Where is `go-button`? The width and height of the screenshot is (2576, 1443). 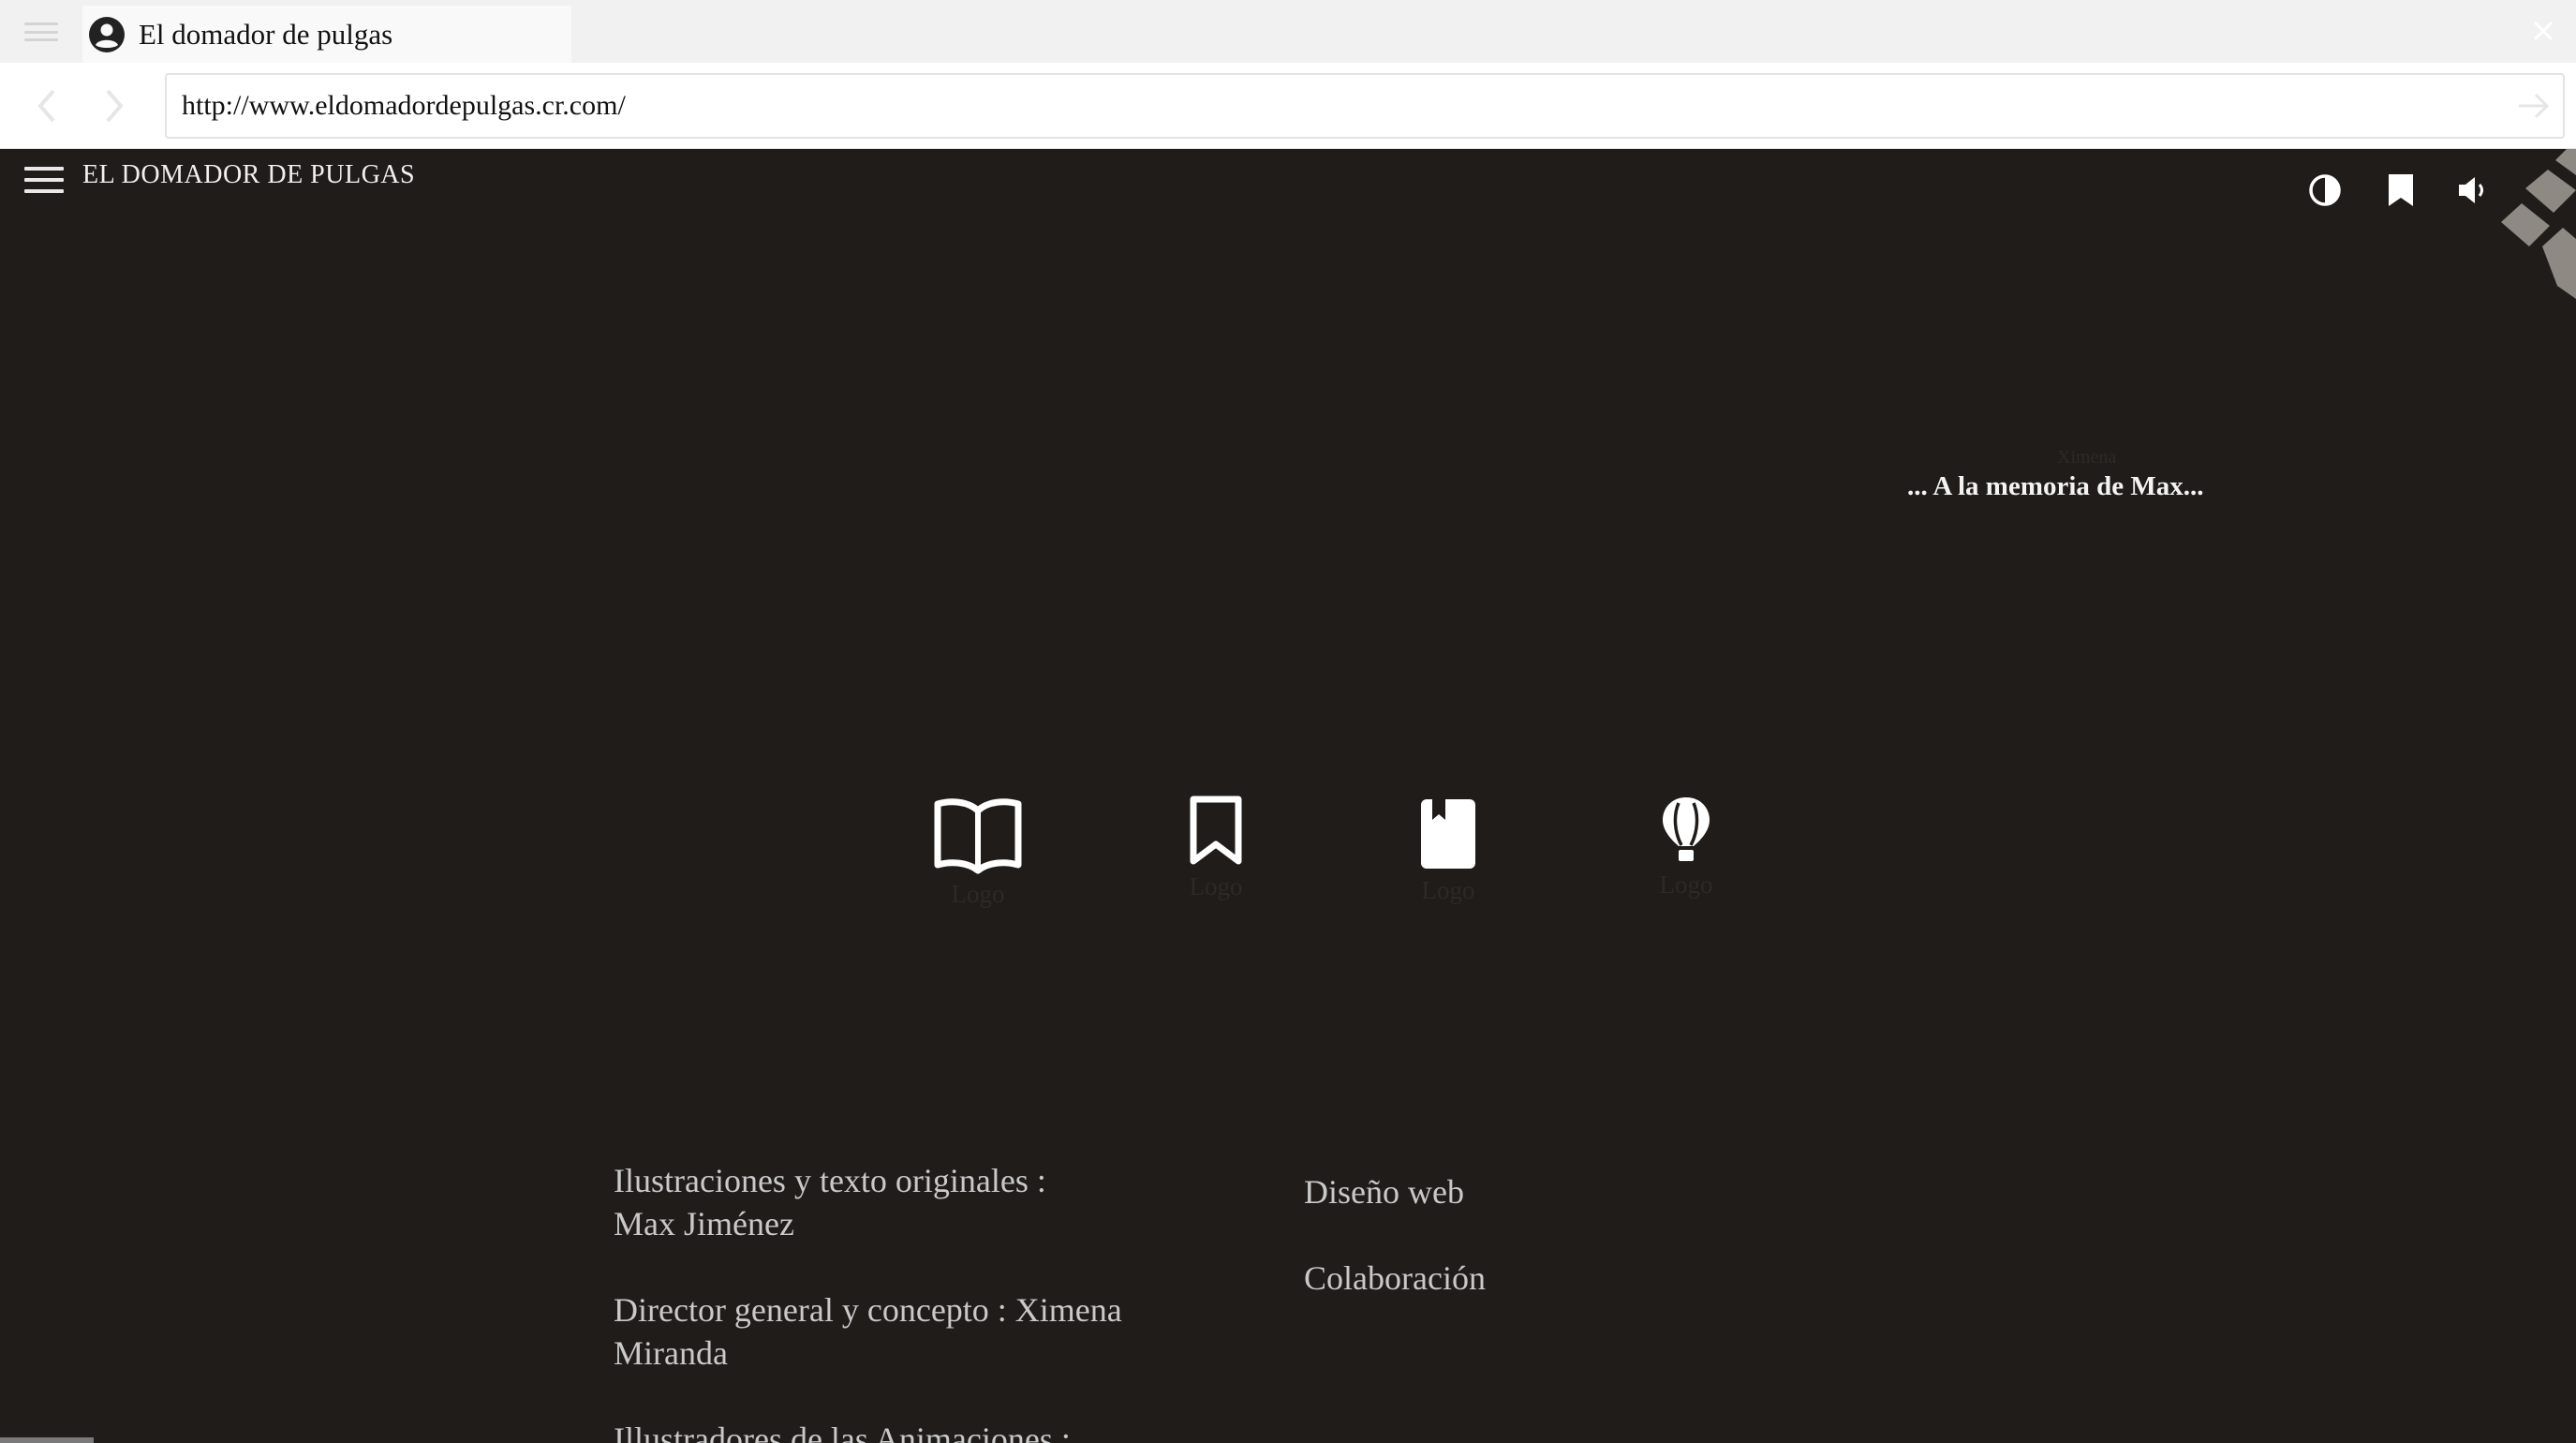 go-button is located at coordinates (2533, 105).